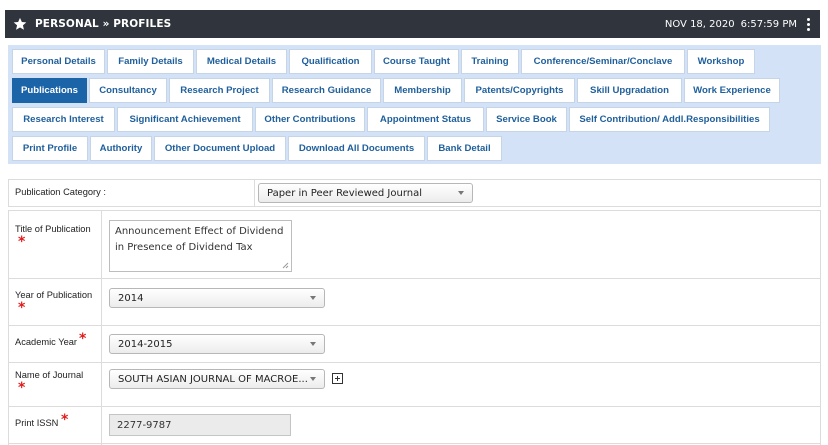 Image resolution: width=828 pixels, height=445 pixels. What do you see at coordinates (20, 23) in the screenshot?
I see `star-icon` at bounding box center [20, 23].